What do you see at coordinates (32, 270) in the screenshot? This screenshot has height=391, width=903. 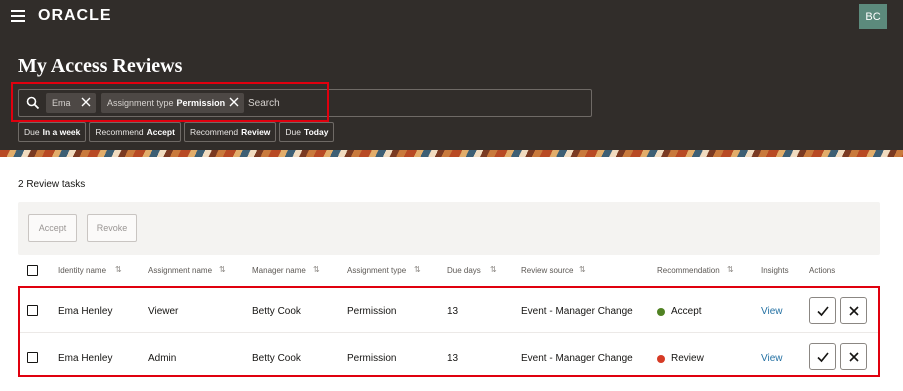 I see `select-all-checkbox` at bounding box center [32, 270].